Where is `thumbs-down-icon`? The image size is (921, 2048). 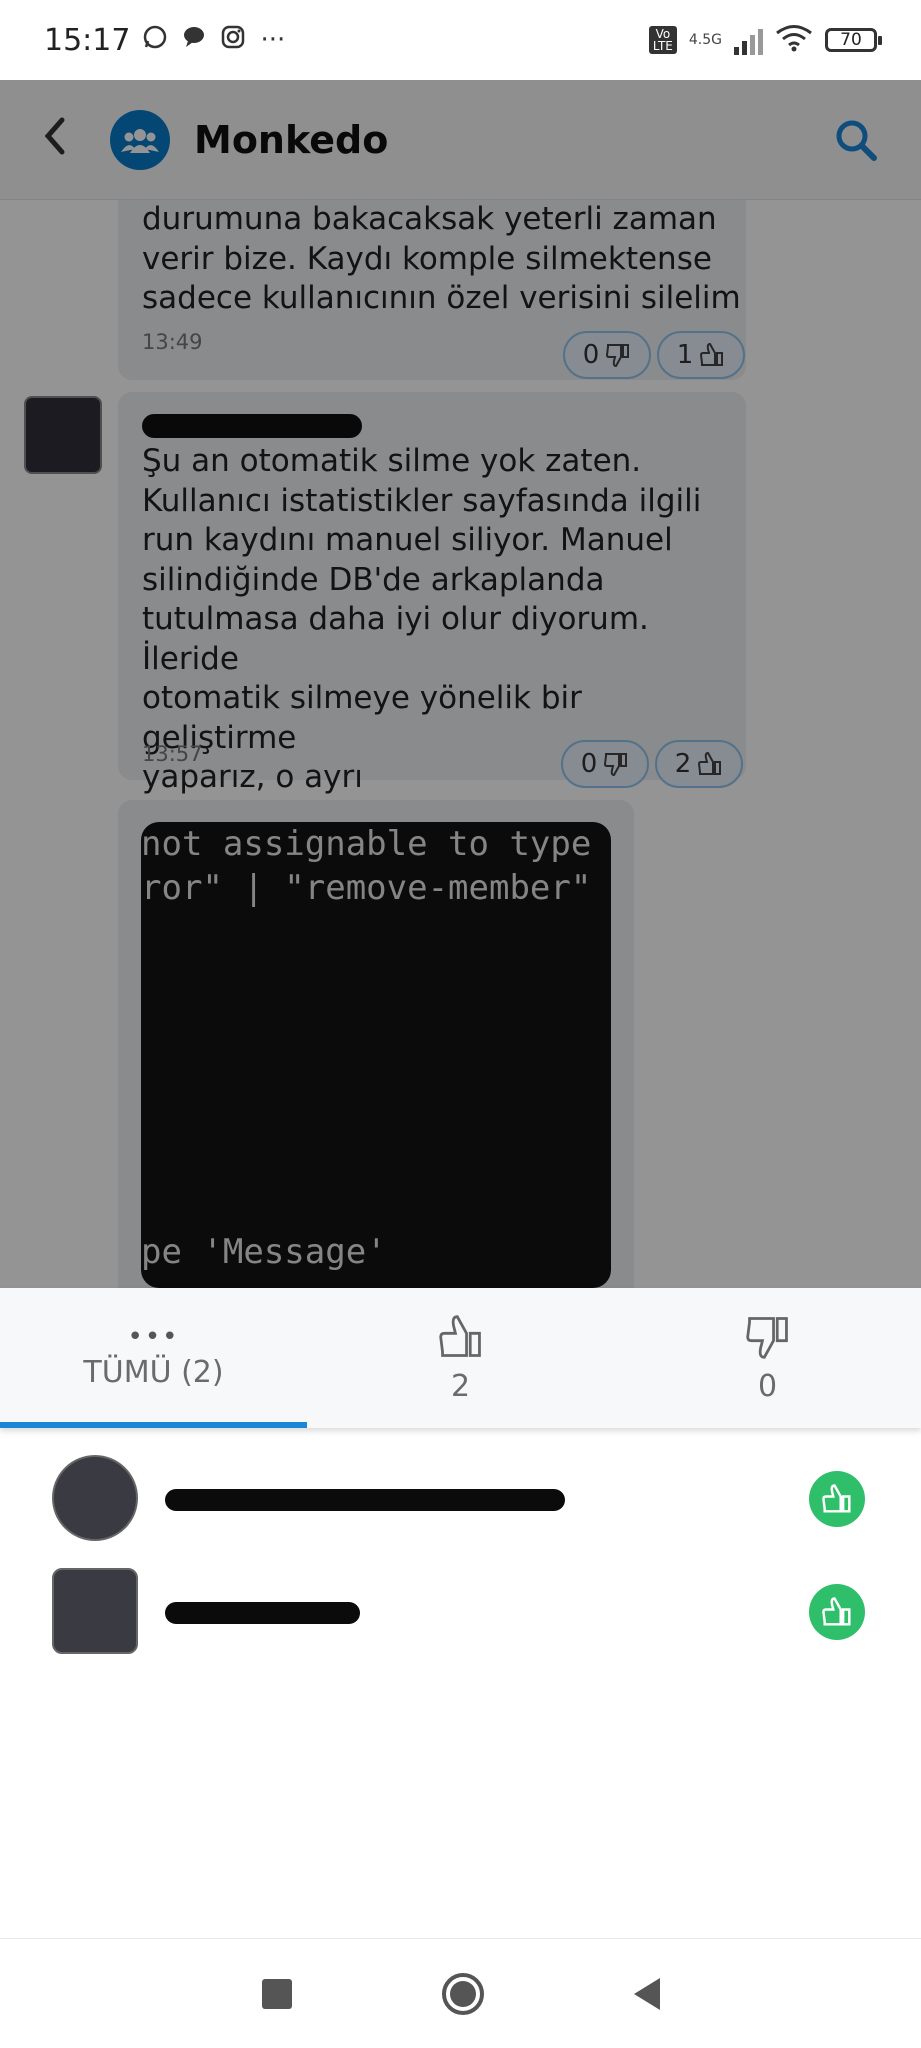 thumbs-down-icon is located at coordinates (766, 1337).